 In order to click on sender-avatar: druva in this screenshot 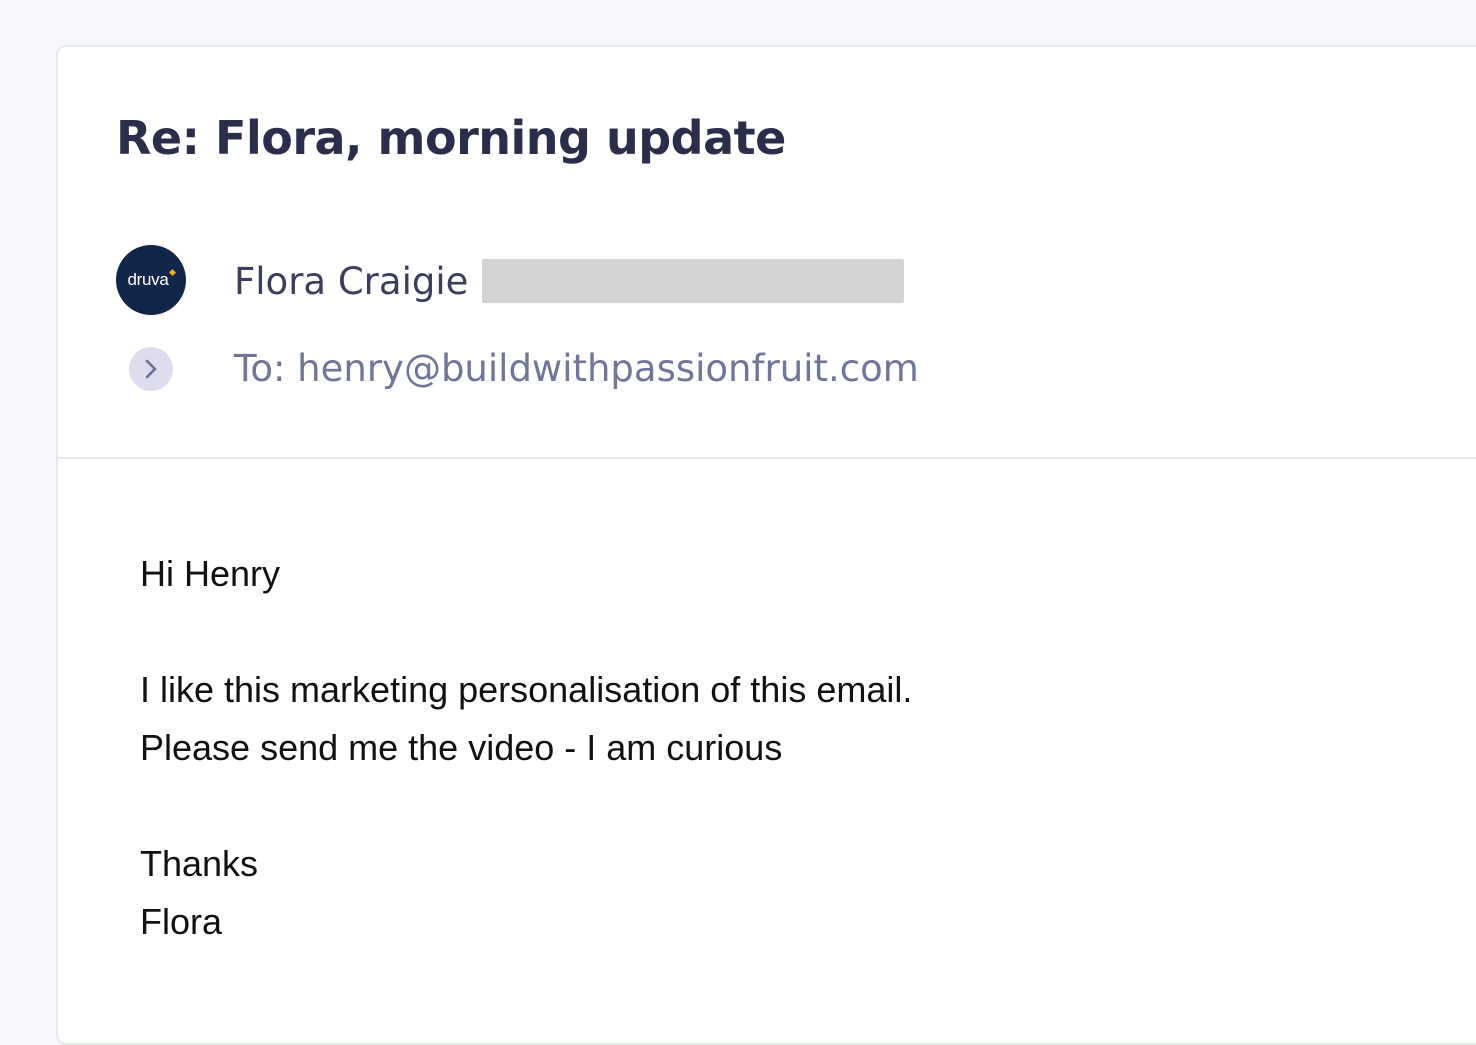, I will do `click(151, 280)`.